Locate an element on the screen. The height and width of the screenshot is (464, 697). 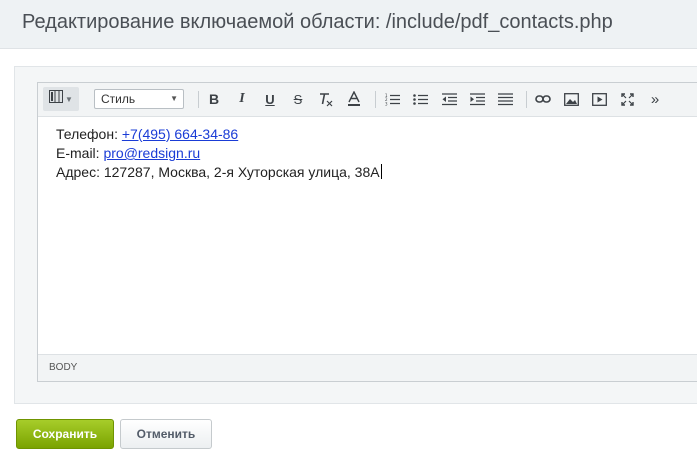
text-color-button is located at coordinates (354, 99).